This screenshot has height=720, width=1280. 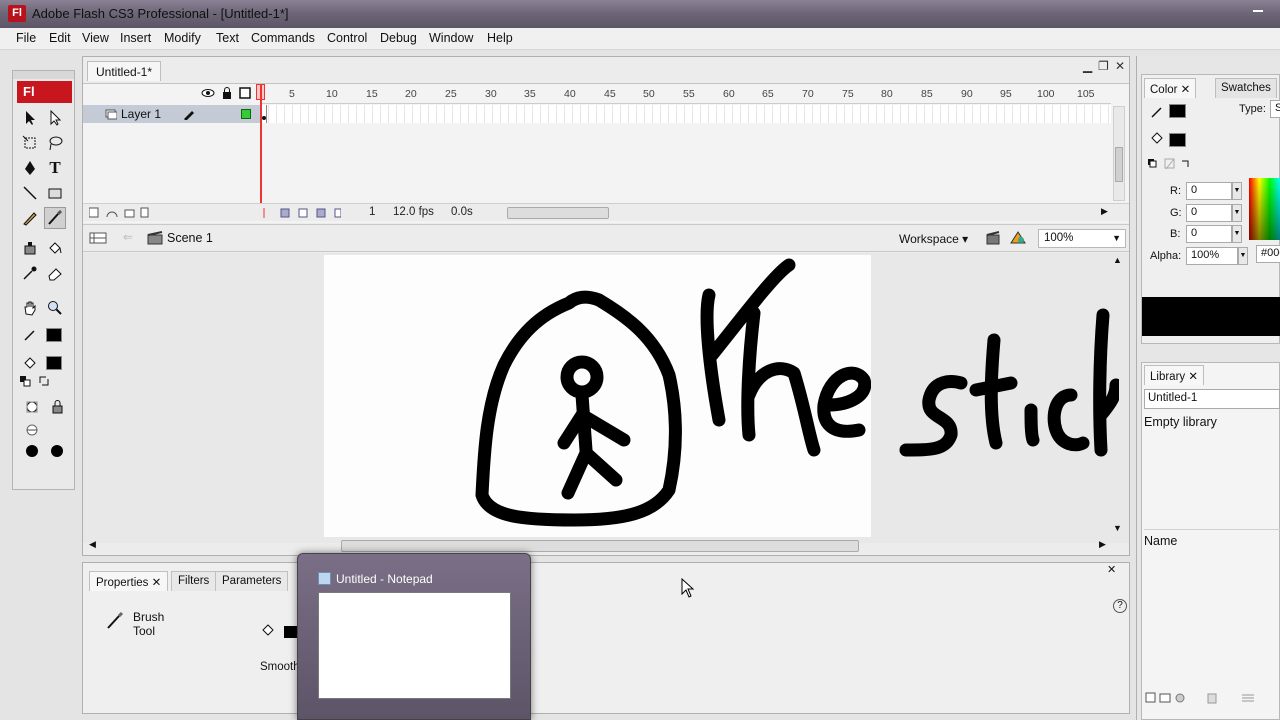 What do you see at coordinates (1212, 698) in the screenshot?
I see `library-footer-buttons-icon` at bounding box center [1212, 698].